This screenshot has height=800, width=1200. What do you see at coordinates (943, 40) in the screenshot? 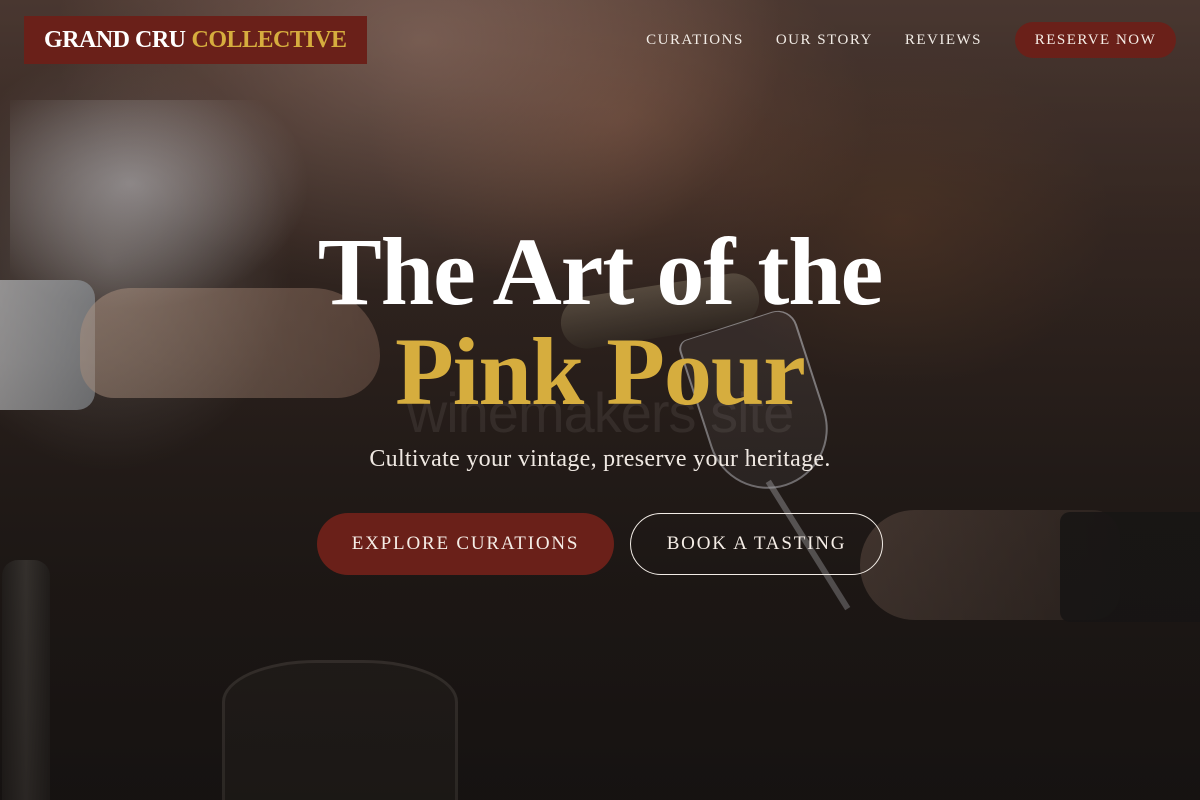
I see `nav-link-reviews: REVIEWS` at bounding box center [943, 40].